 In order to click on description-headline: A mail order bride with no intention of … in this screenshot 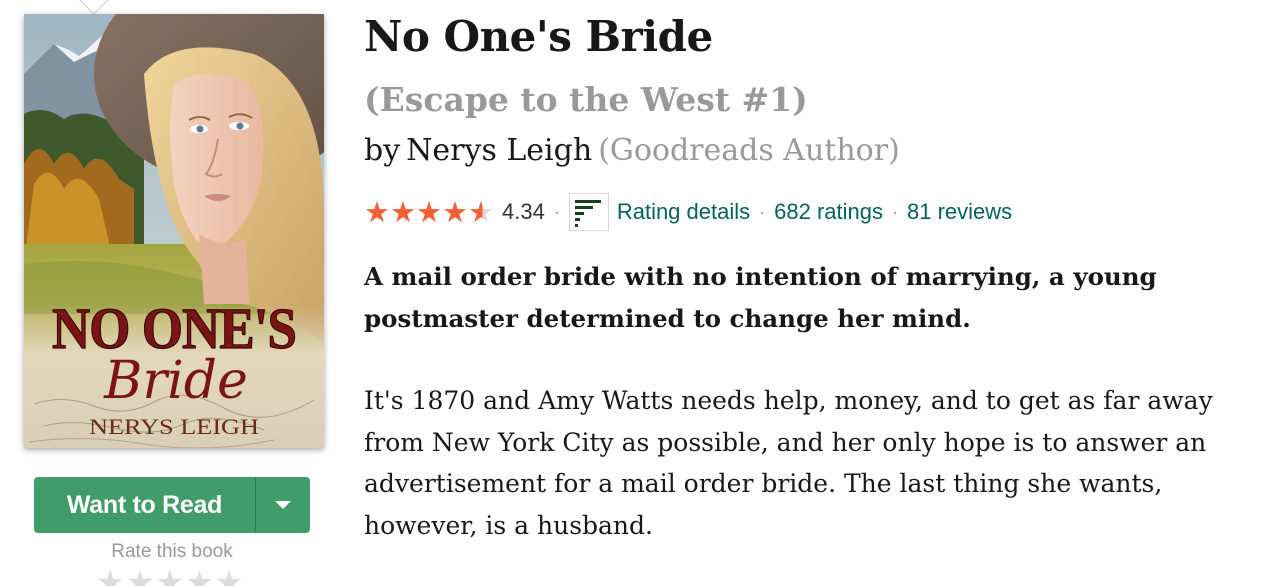, I will do `click(760, 297)`.